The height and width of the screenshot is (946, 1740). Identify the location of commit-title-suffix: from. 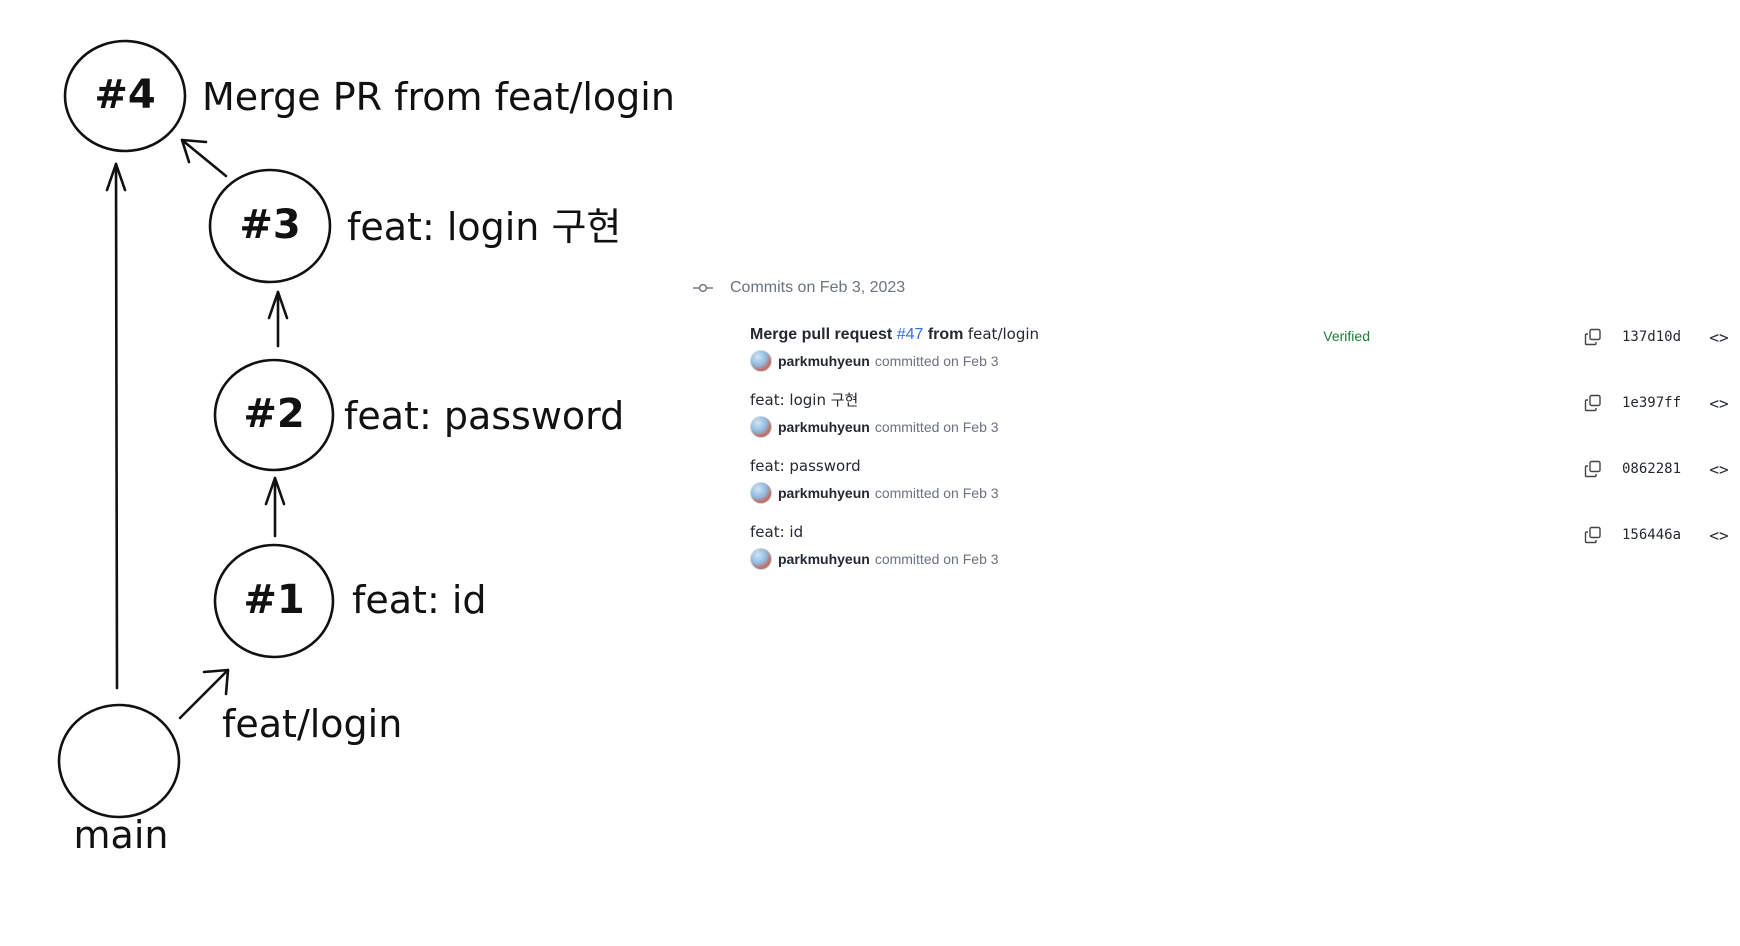
(945, 334).